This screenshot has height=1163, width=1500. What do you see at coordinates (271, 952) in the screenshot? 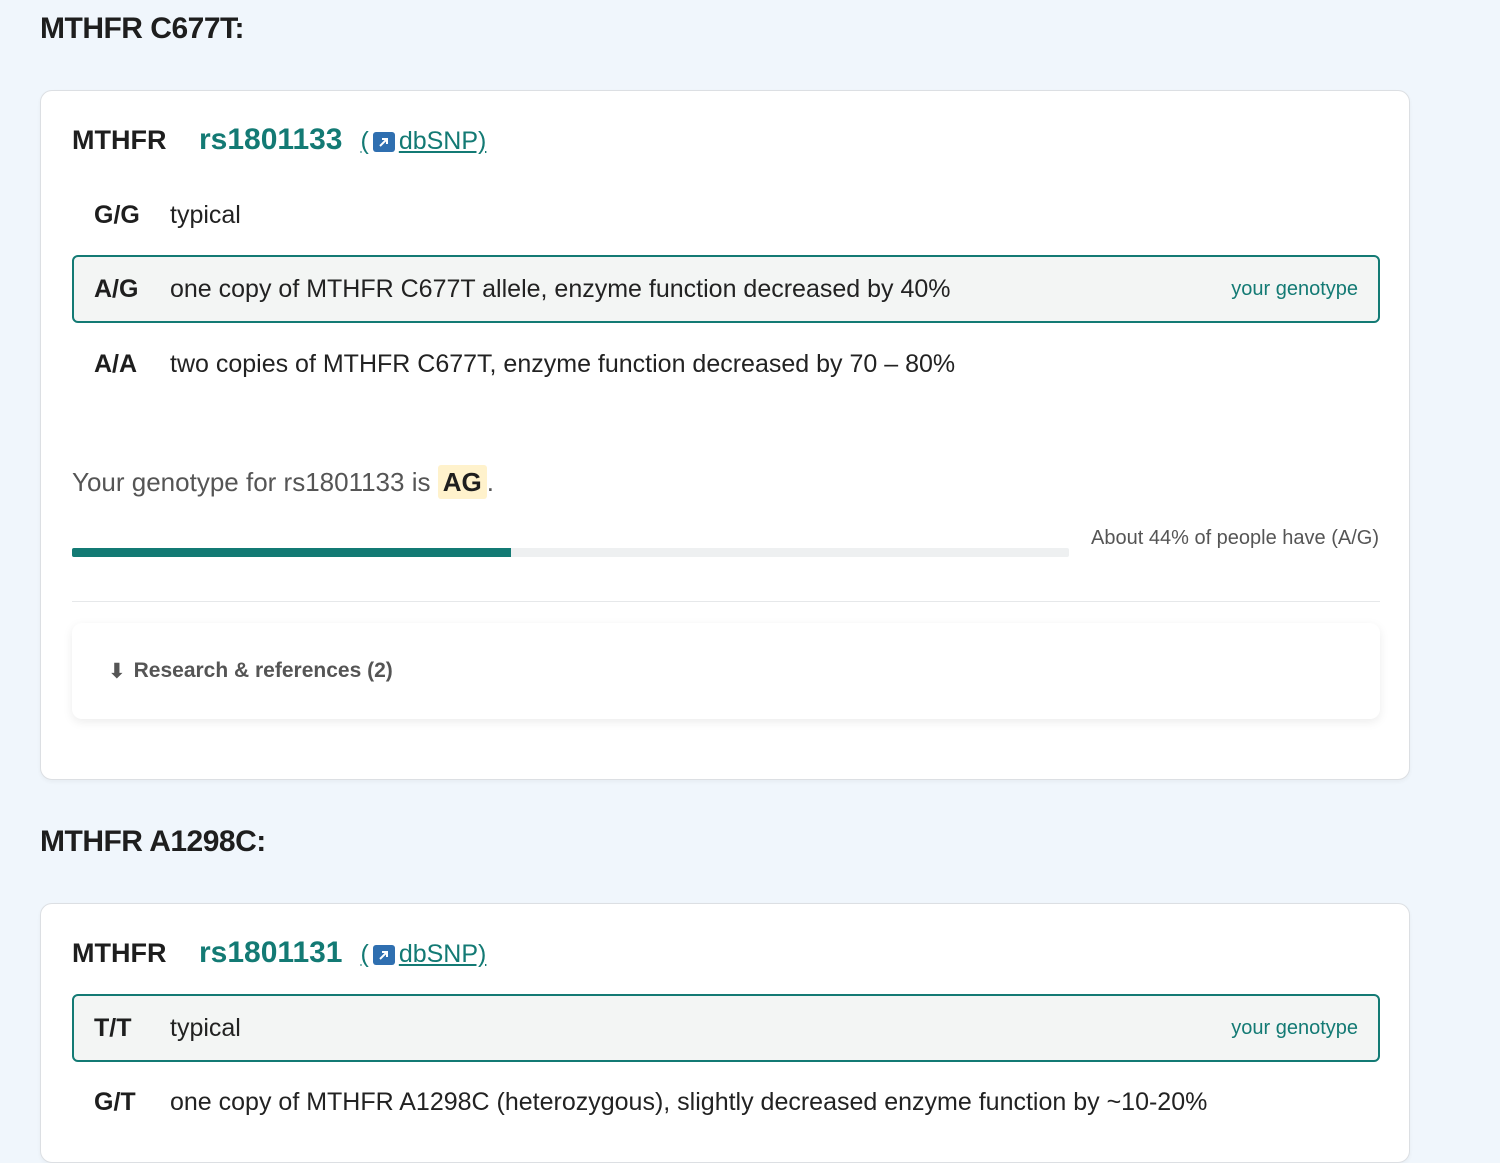
I see `rsid-label: rs1801131` at bounding box center [271, 952].